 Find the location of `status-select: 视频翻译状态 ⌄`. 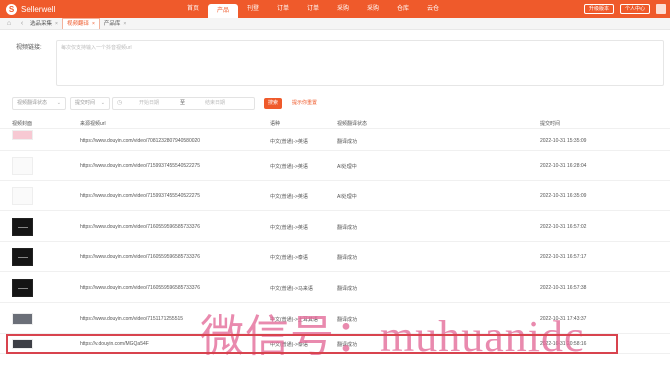

status-select: 视频翻译状态 ⌄ is located at coordinates (39, 103).